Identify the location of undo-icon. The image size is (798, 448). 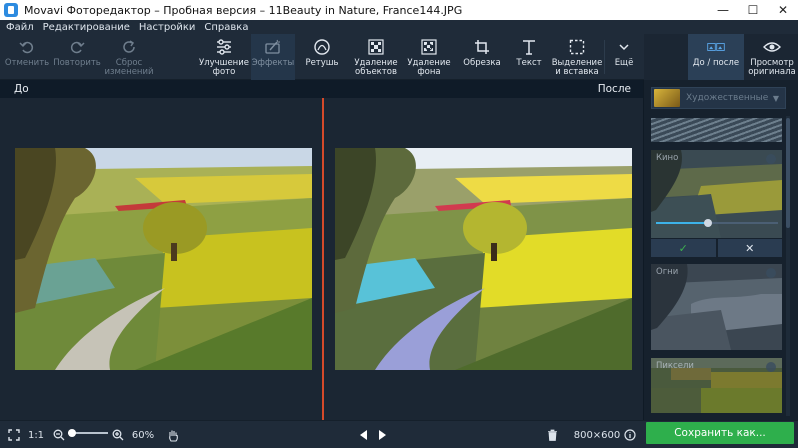
(27, 47).